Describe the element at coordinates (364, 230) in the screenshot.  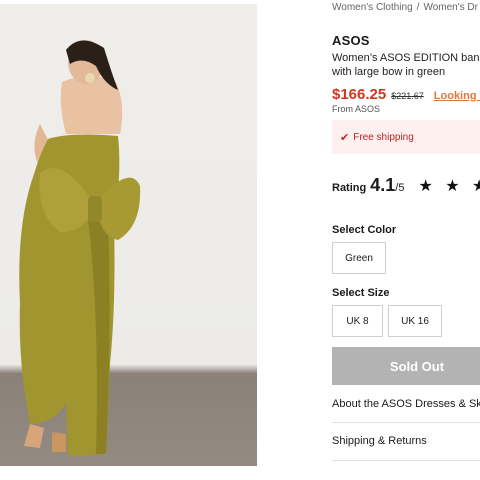
I see `select-color-label: Select Color` at that location.